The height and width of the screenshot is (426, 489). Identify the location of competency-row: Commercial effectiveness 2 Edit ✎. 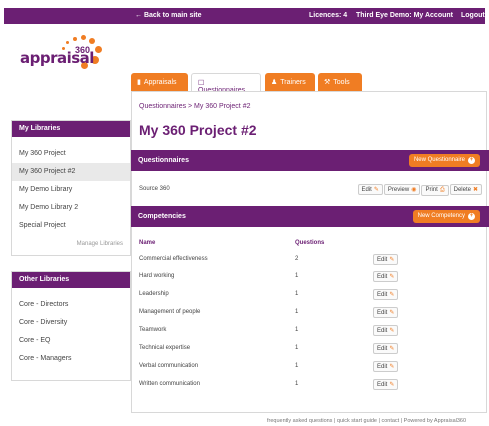
(310, 260).